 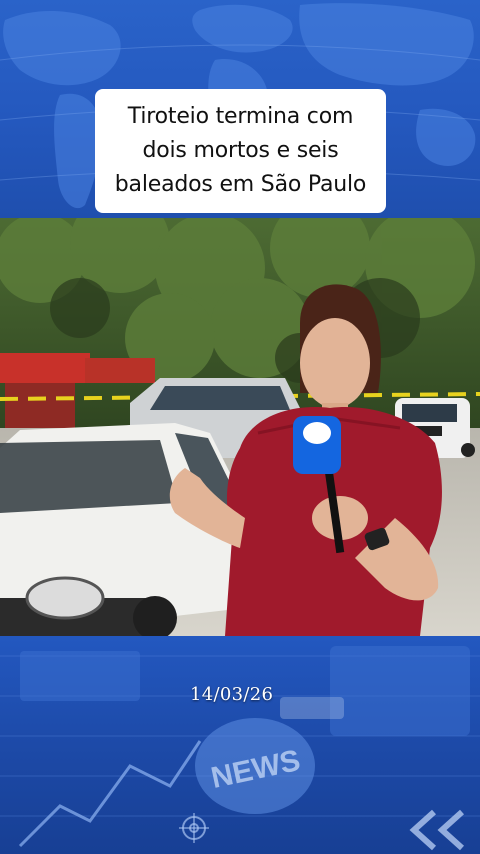 I want to click on crosshair-icon, so click(x=194, y=828).